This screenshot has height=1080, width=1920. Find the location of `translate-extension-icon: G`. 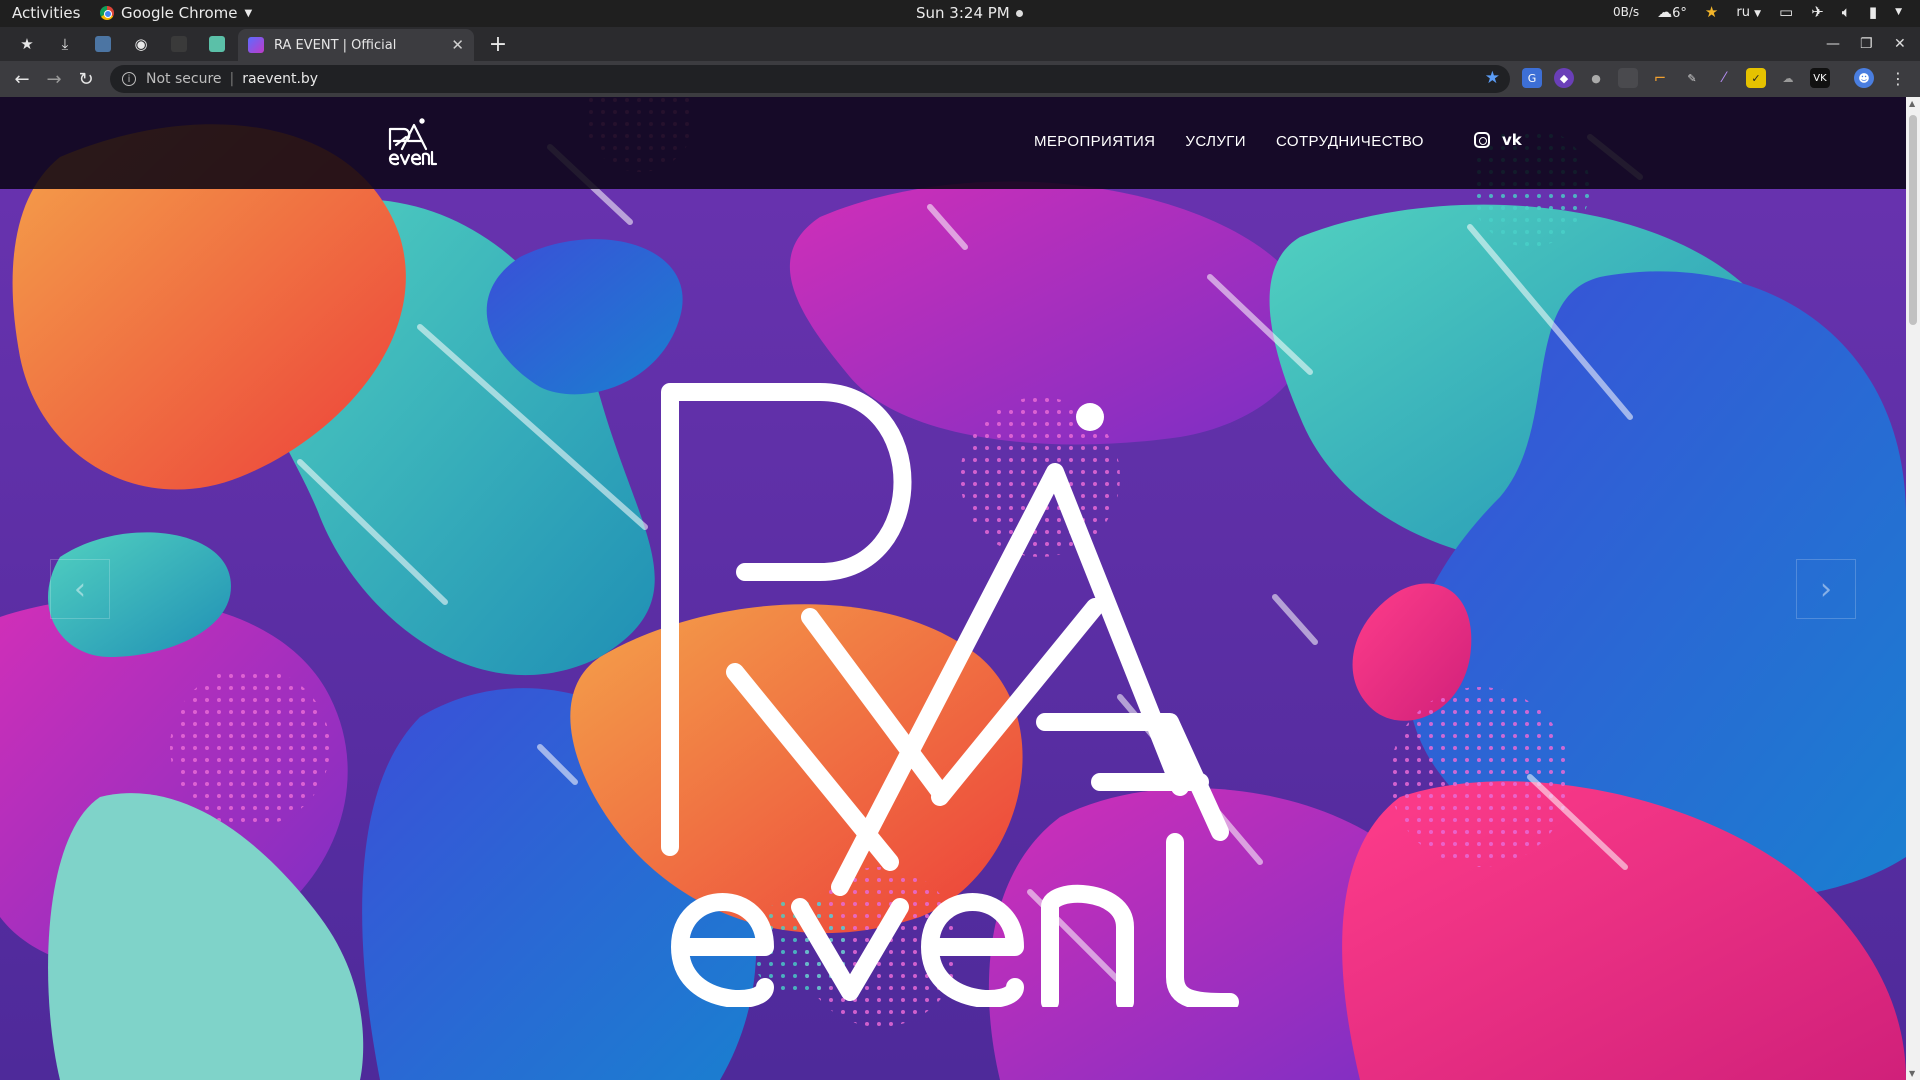

translate-extension-icon: G is located at coordinates (1532, 78).